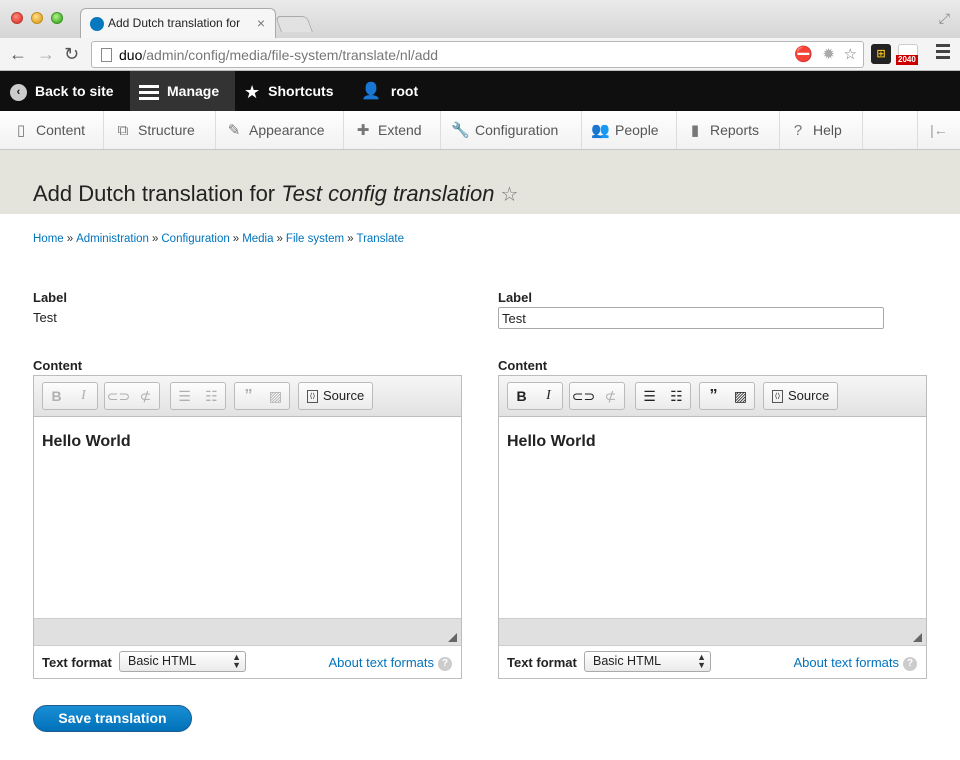  What do you see at coordinates (48, 239) in the screenshot?
I see `breadcrumb-home: Home` at bounding box center [48, 239].